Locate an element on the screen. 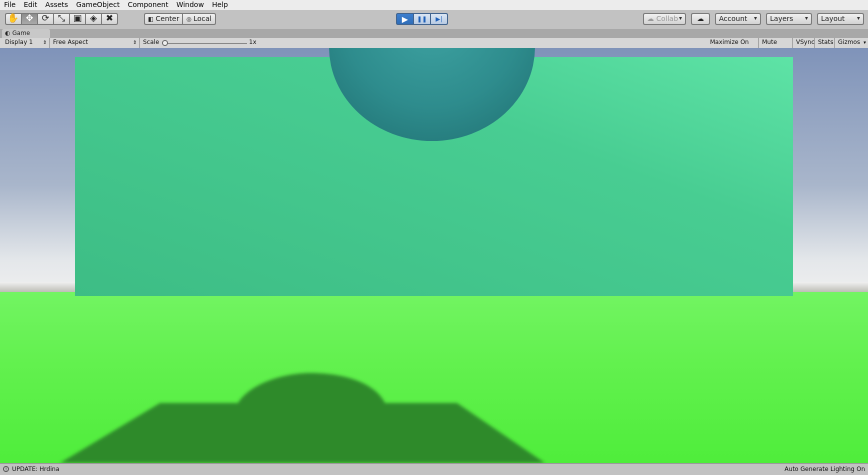 The width and height of the screenshot is (868, 475). info-icon: ! is located at coordinates (6, 469).